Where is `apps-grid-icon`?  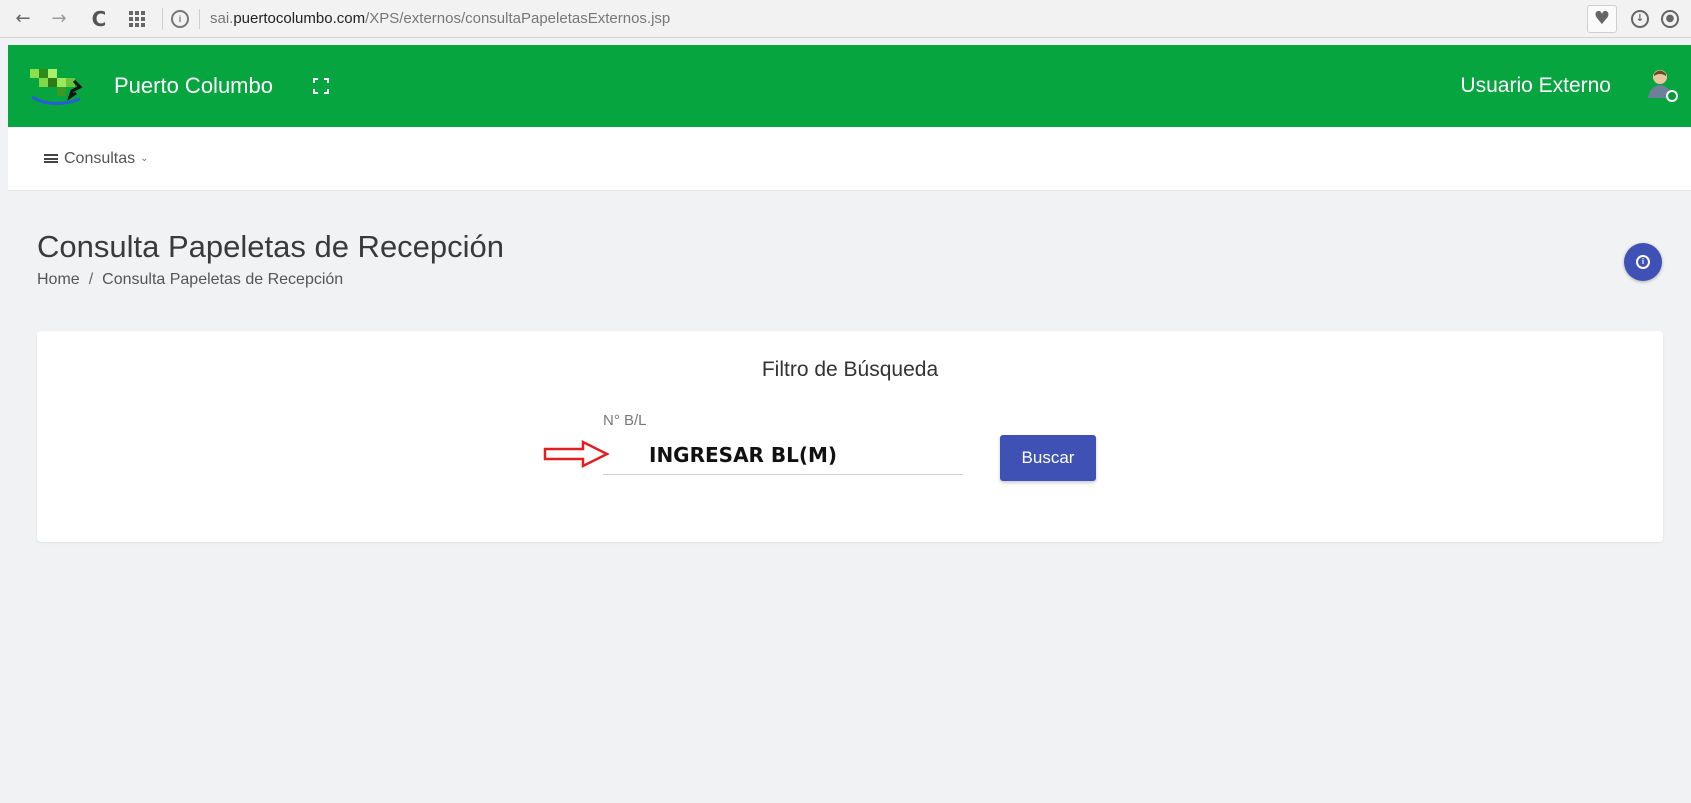 apps-grid-icon is located at coordinates (137, 19).